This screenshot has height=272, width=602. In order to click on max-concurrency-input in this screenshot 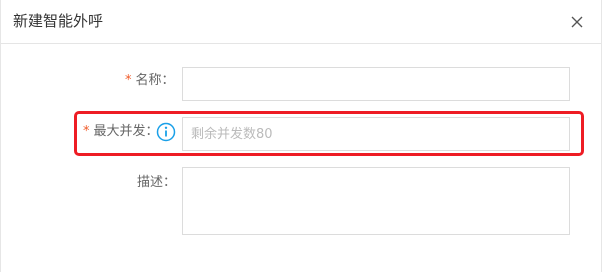, I will do `click(376, 134)`.